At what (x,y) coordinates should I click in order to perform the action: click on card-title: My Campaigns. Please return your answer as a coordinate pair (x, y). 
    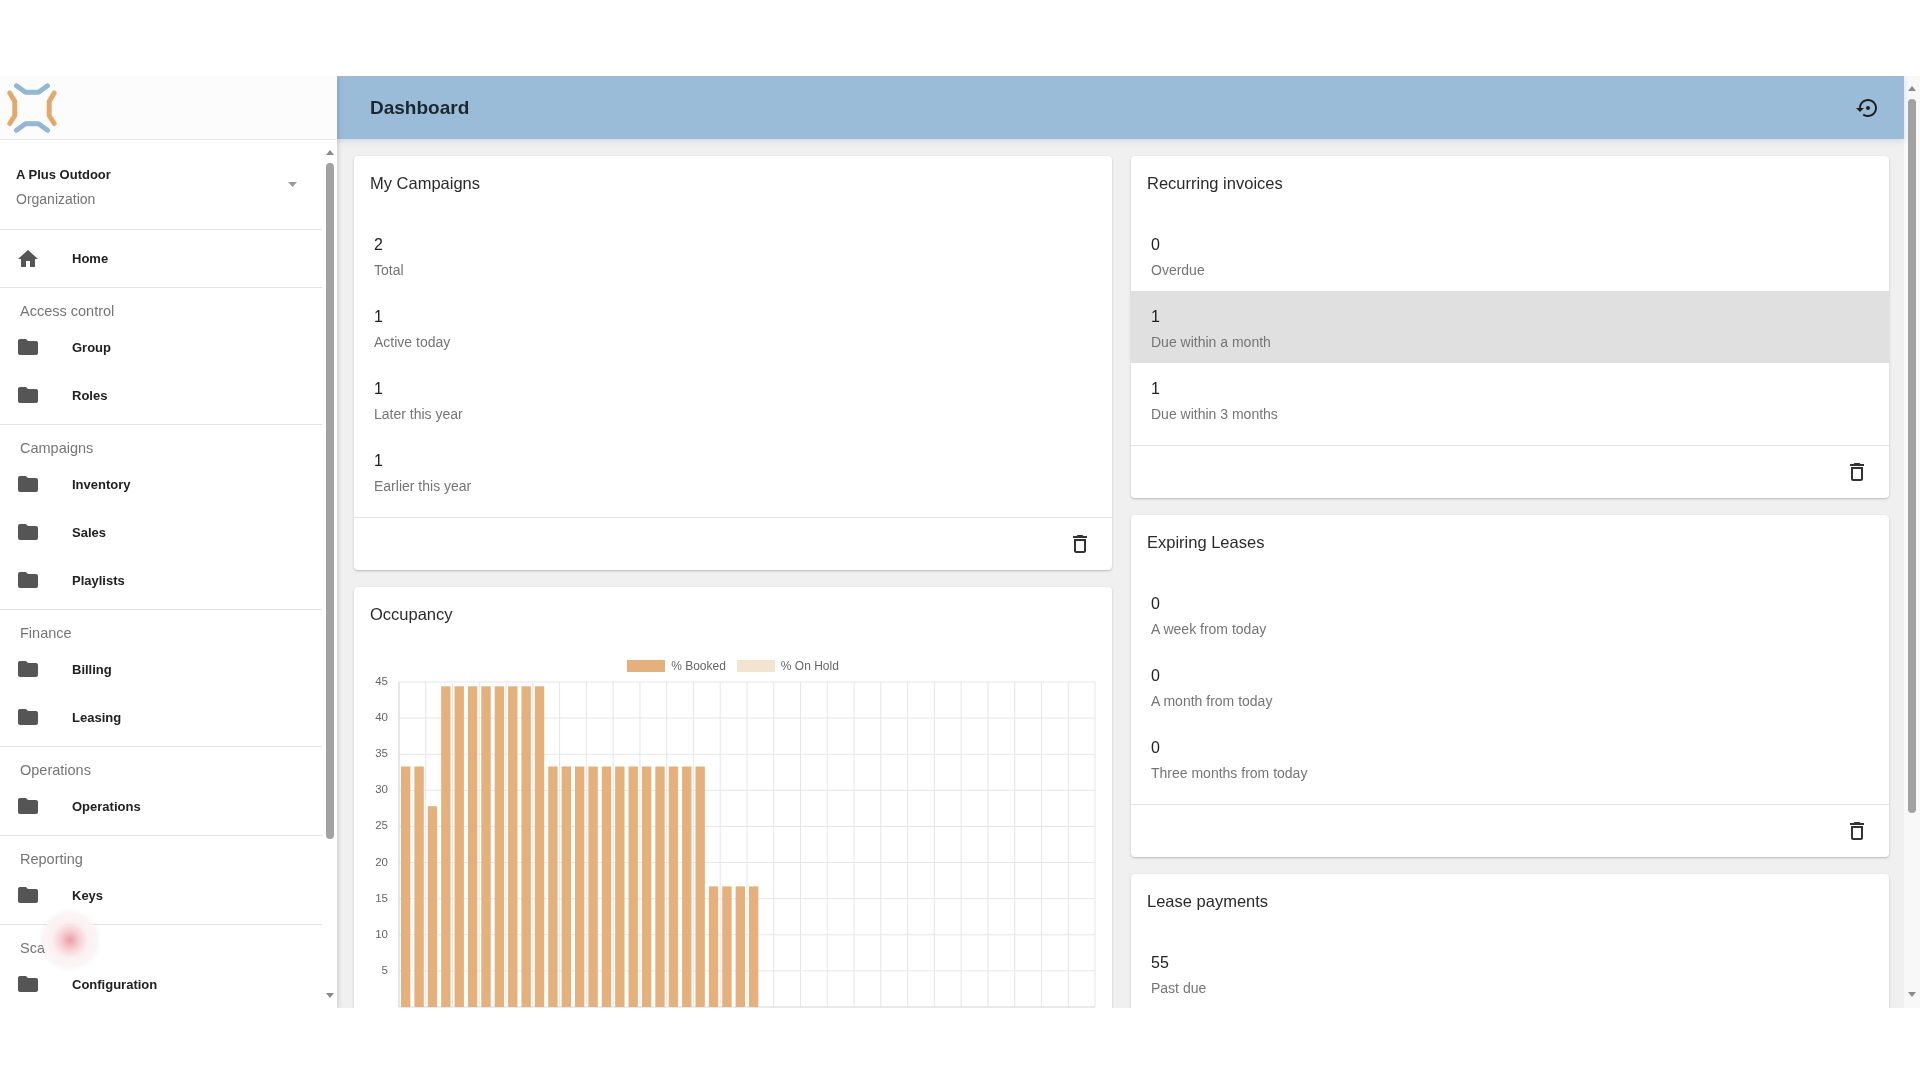
    Looking at the image, I should click on (425, 183).